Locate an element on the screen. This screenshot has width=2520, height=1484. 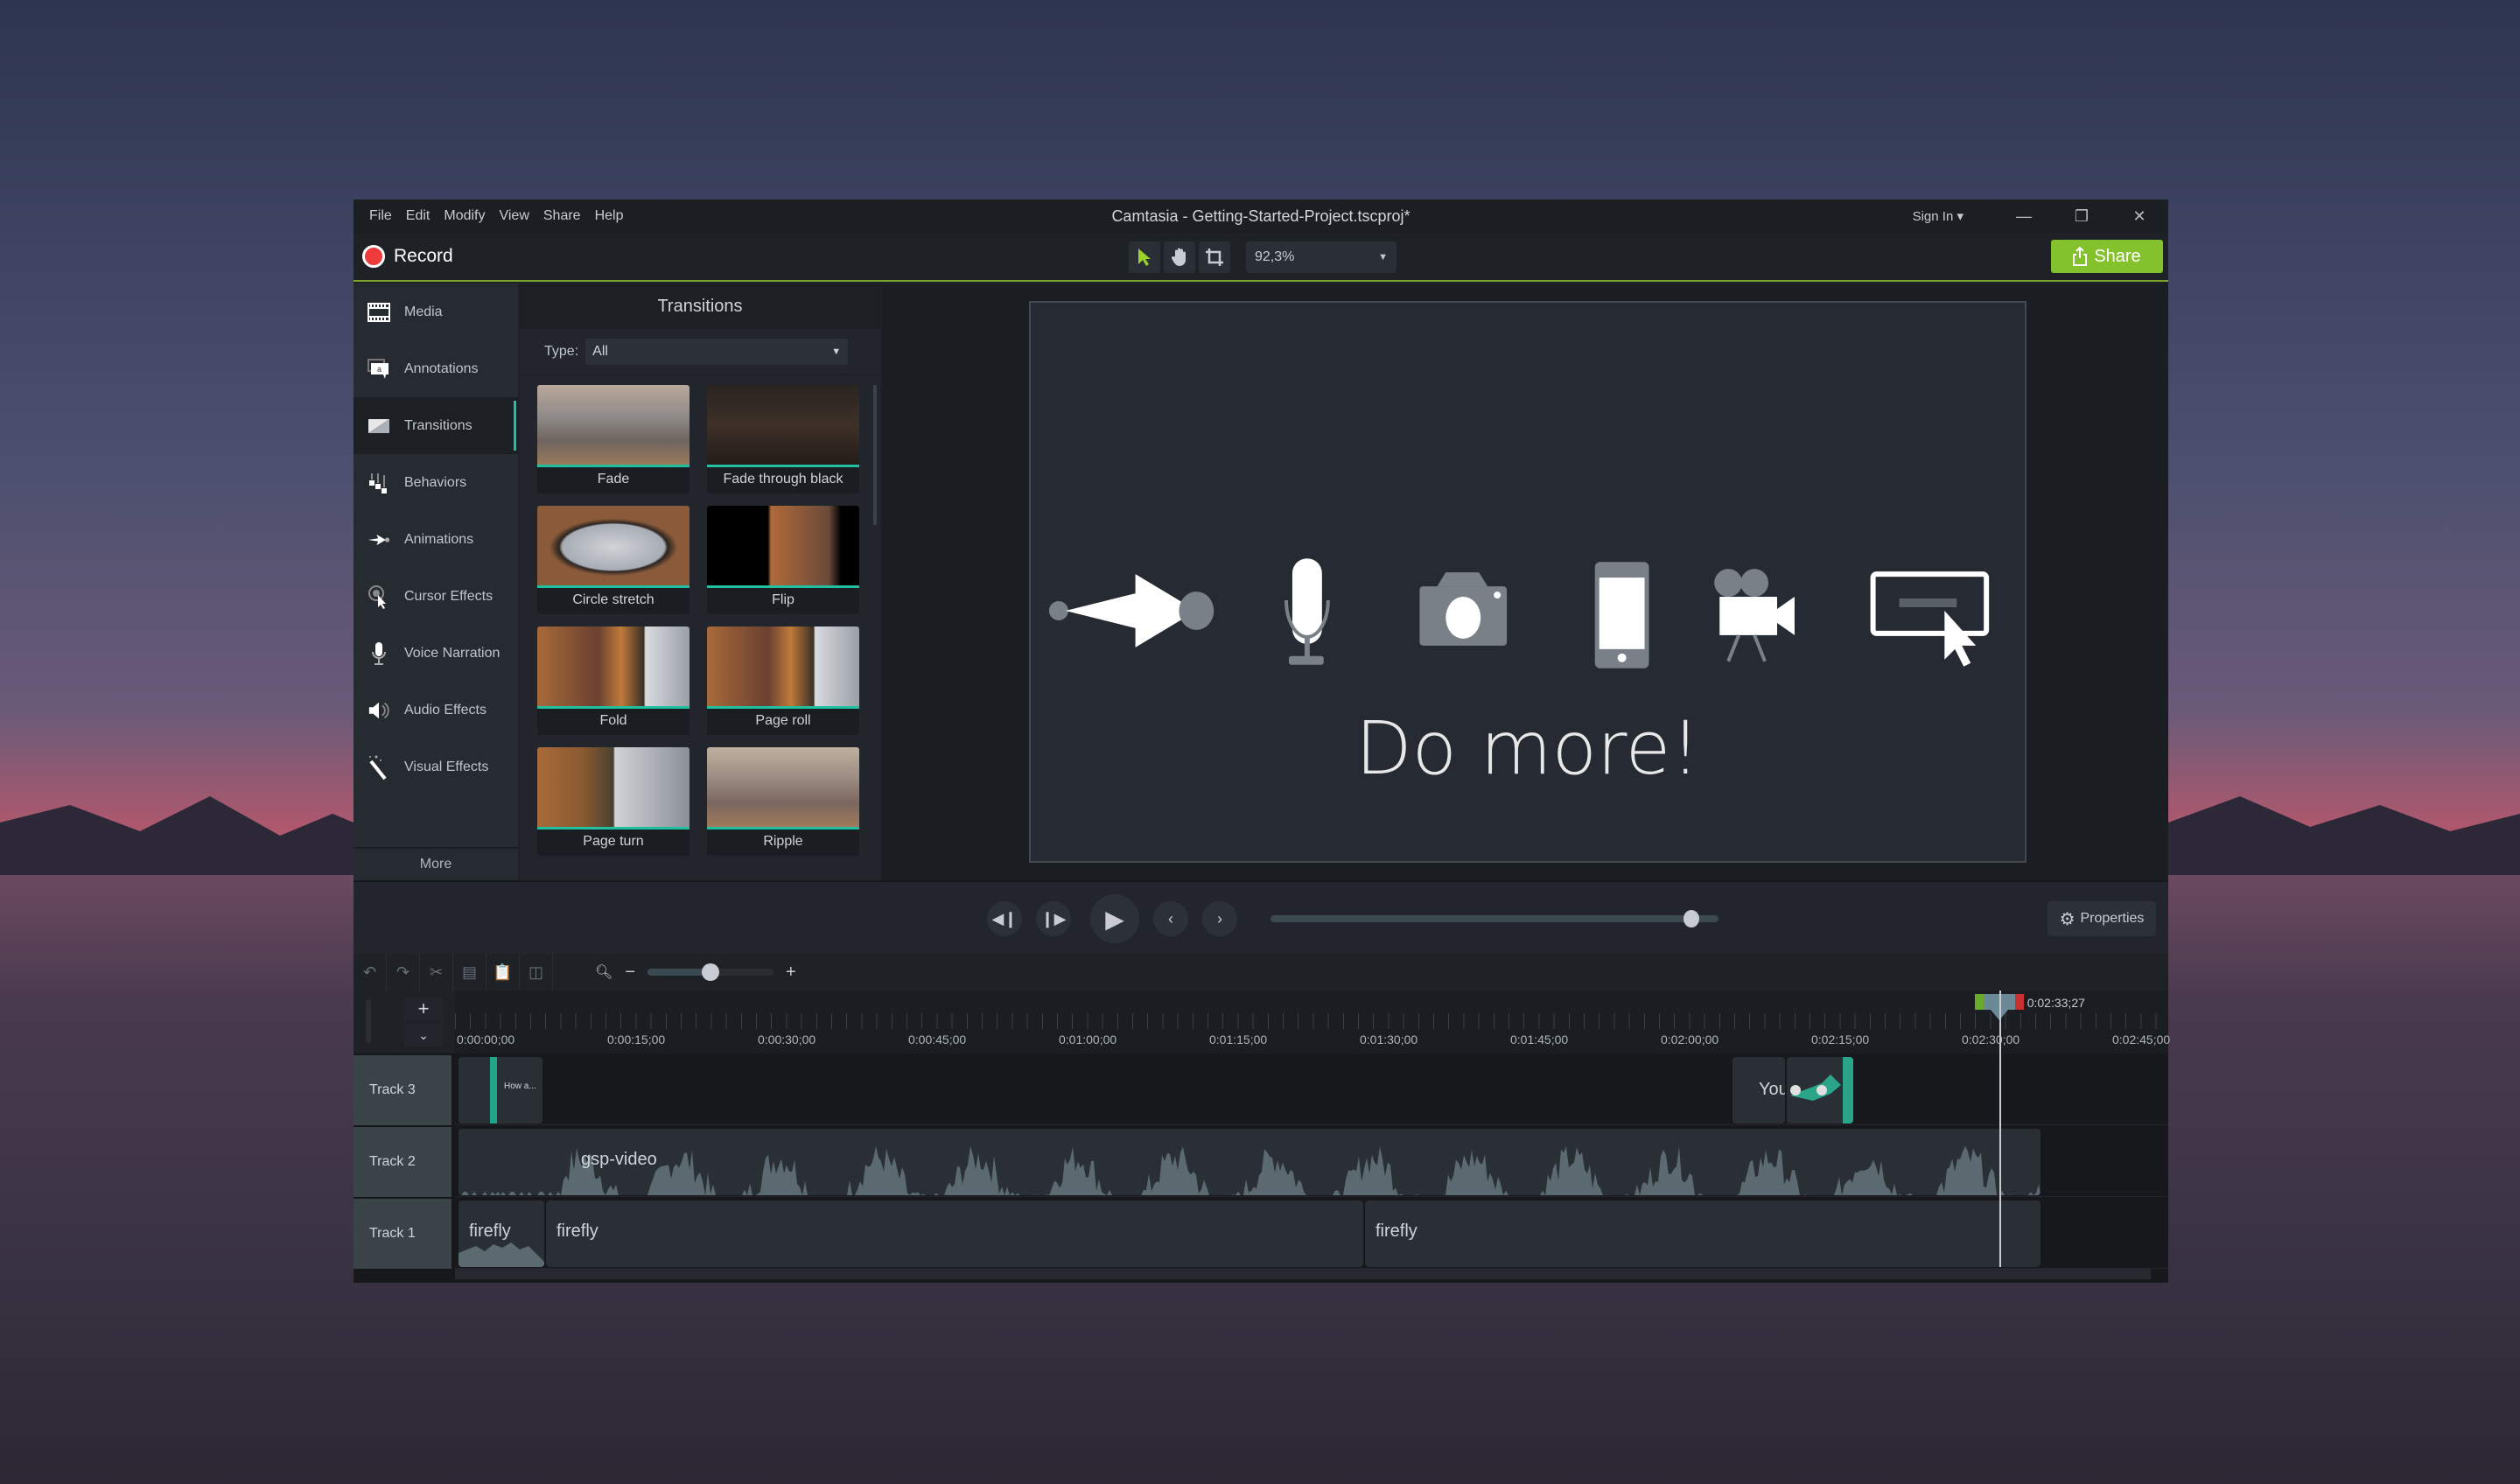
scrubber-handle is located at coordinates (1692, 919).